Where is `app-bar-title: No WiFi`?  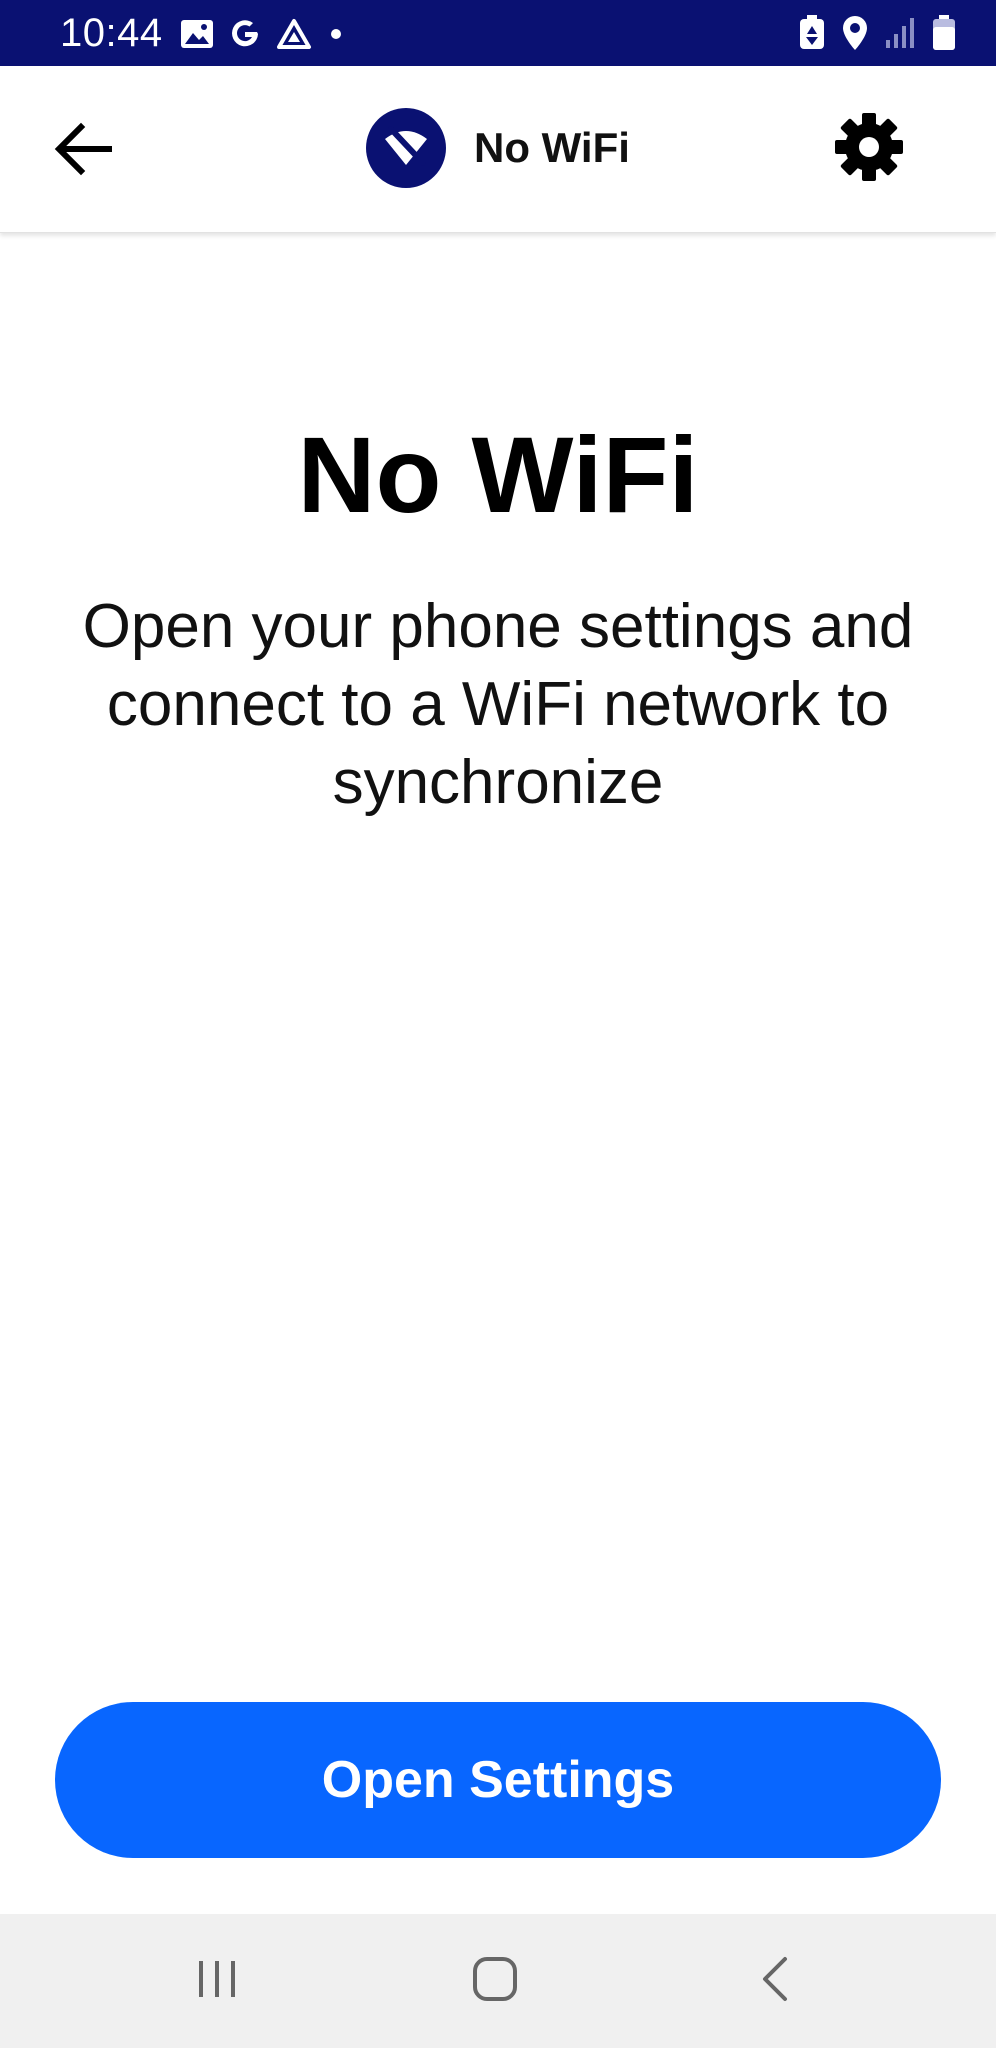
app-bar-title: No WiFi is located at coordinates (552, 147).